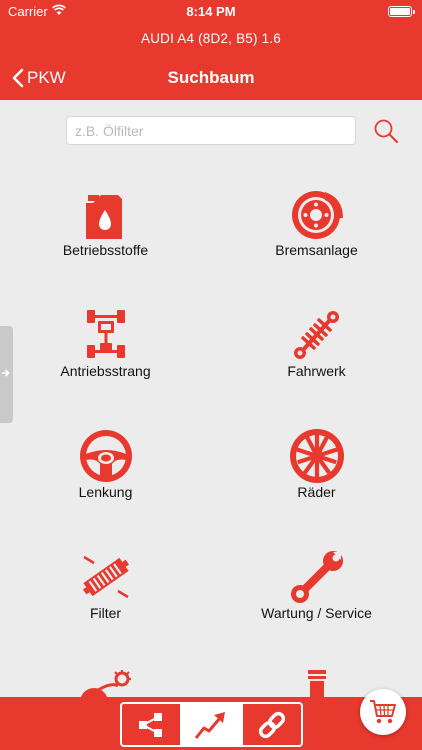 This screenshot has width=422, height=750. I want to click on category-label: Antriebsstrang, so click(105, 371).